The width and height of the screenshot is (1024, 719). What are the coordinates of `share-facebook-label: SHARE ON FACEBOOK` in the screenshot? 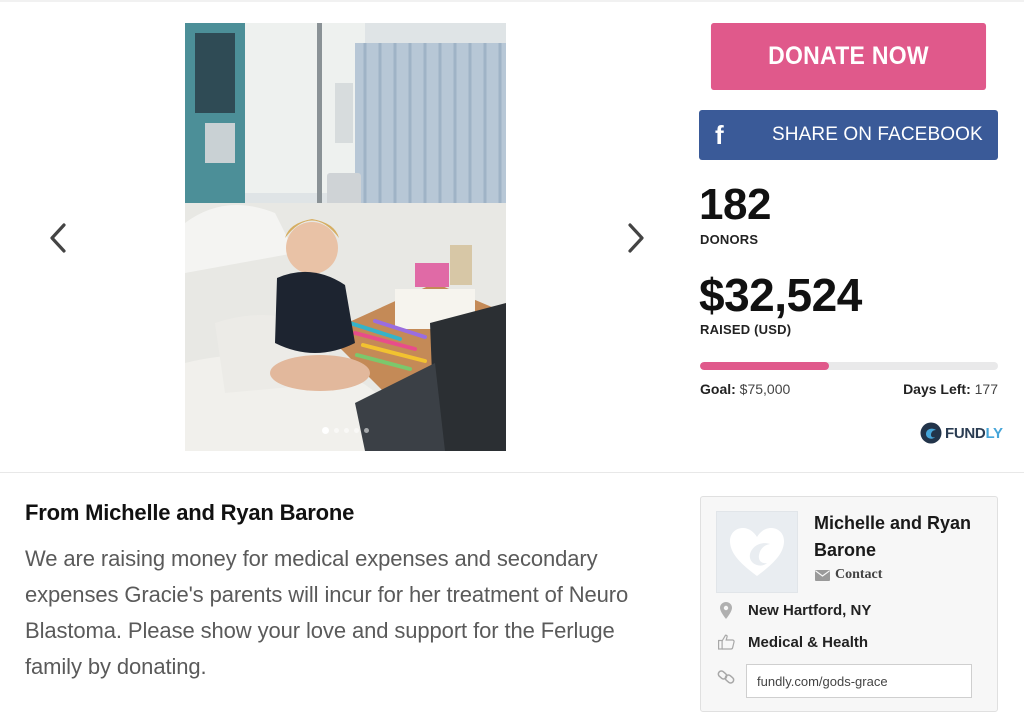 It's located at (877, 134).